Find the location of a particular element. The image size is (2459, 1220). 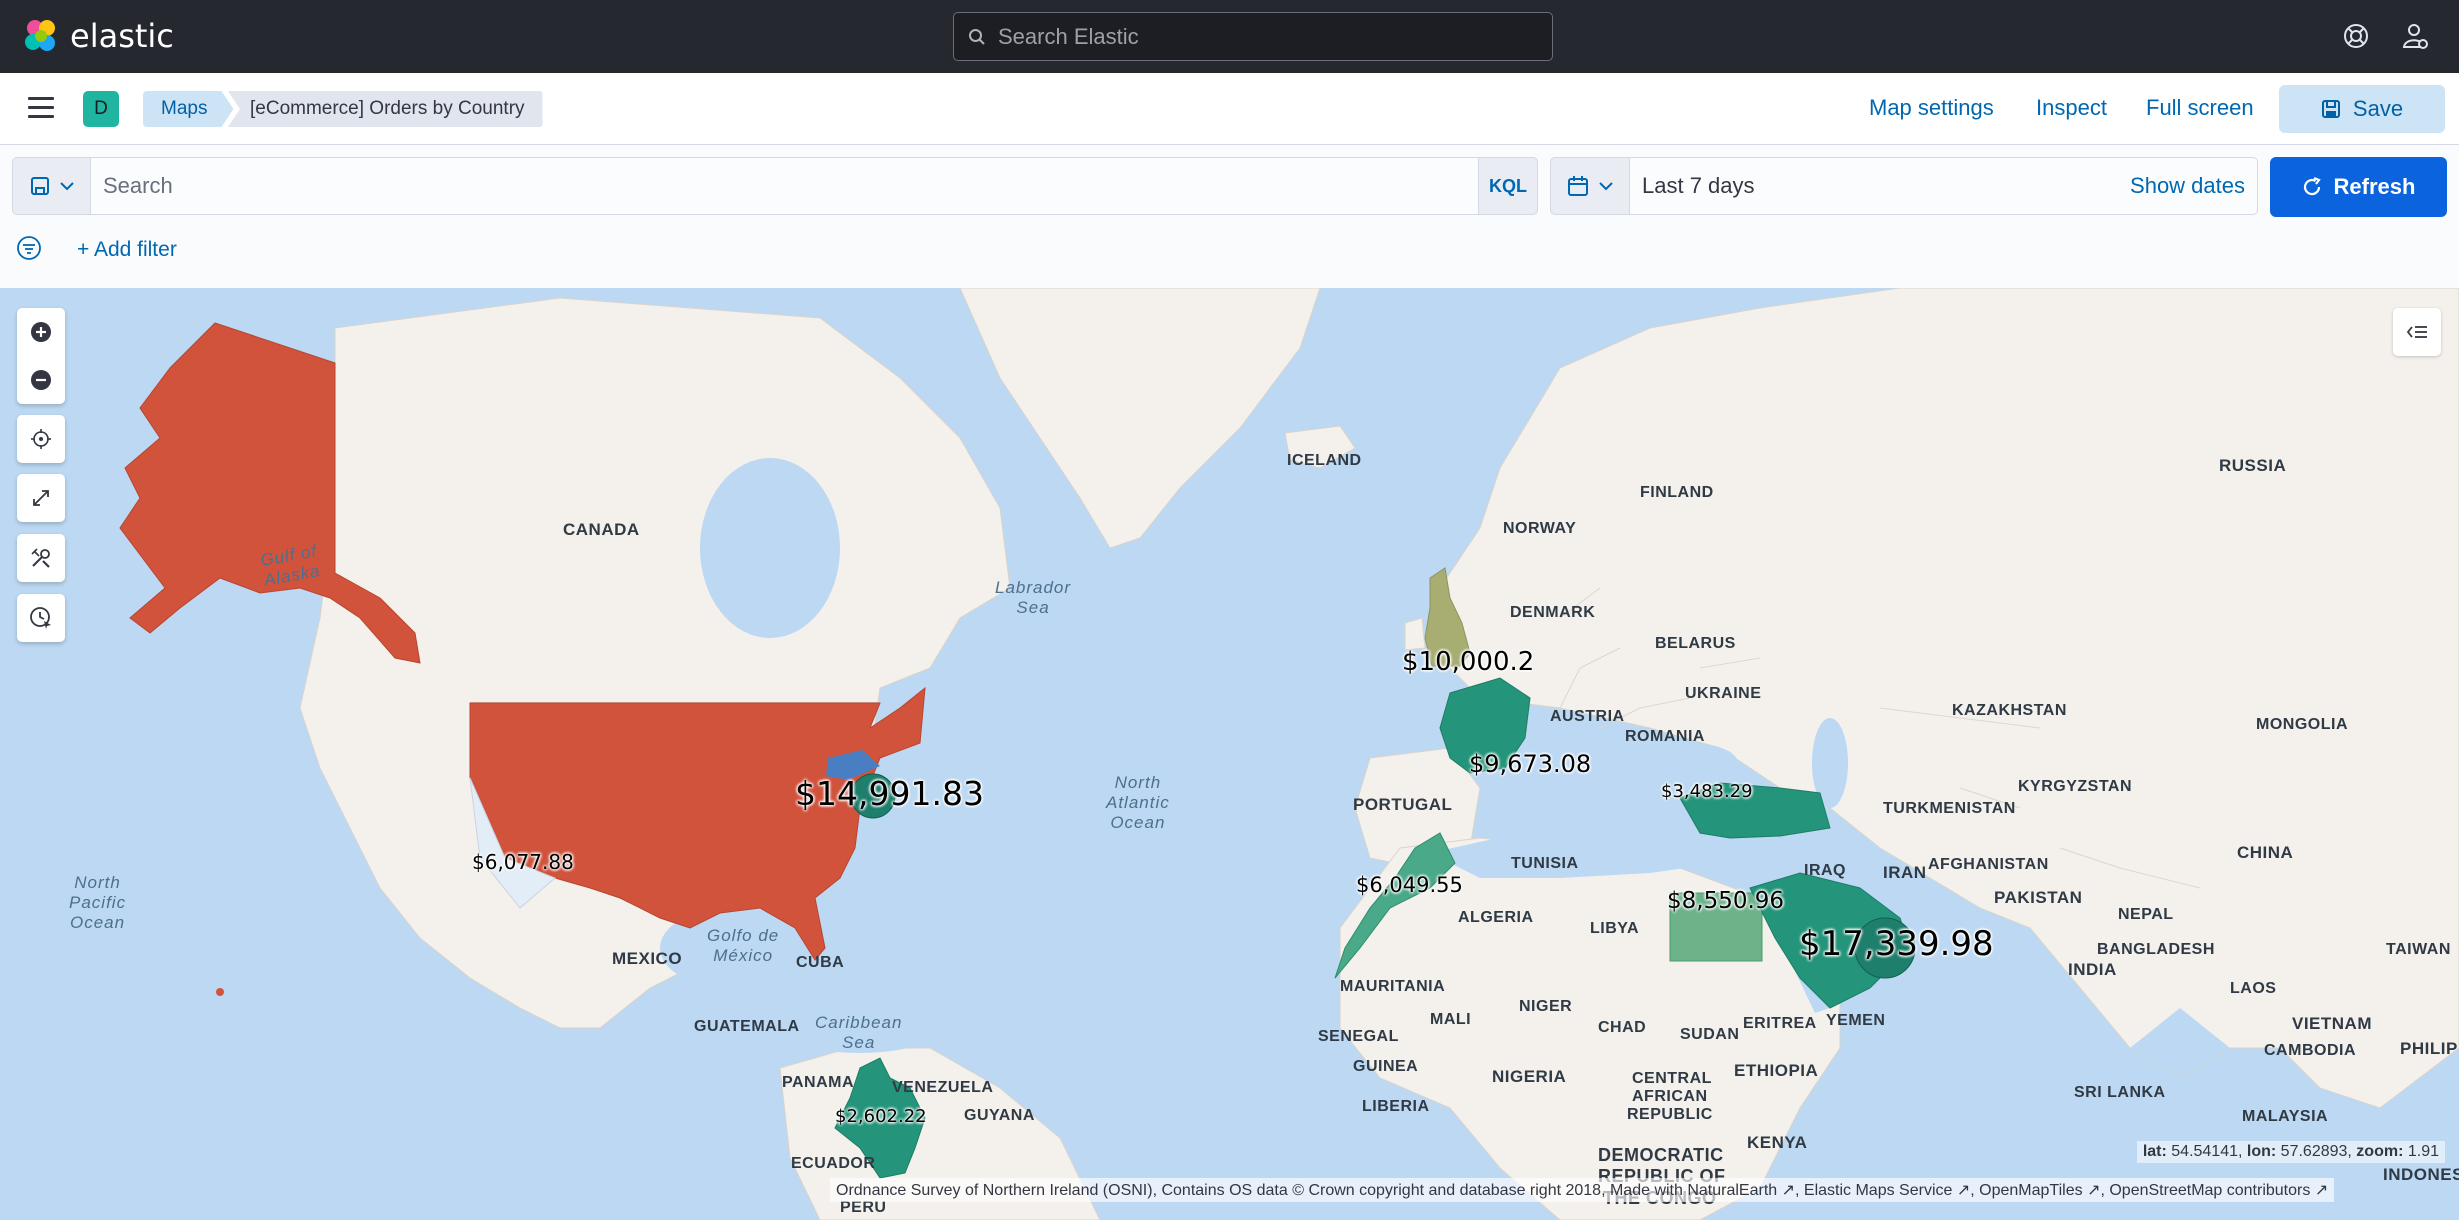

land-greenland is located at coordinates (1140, 418).